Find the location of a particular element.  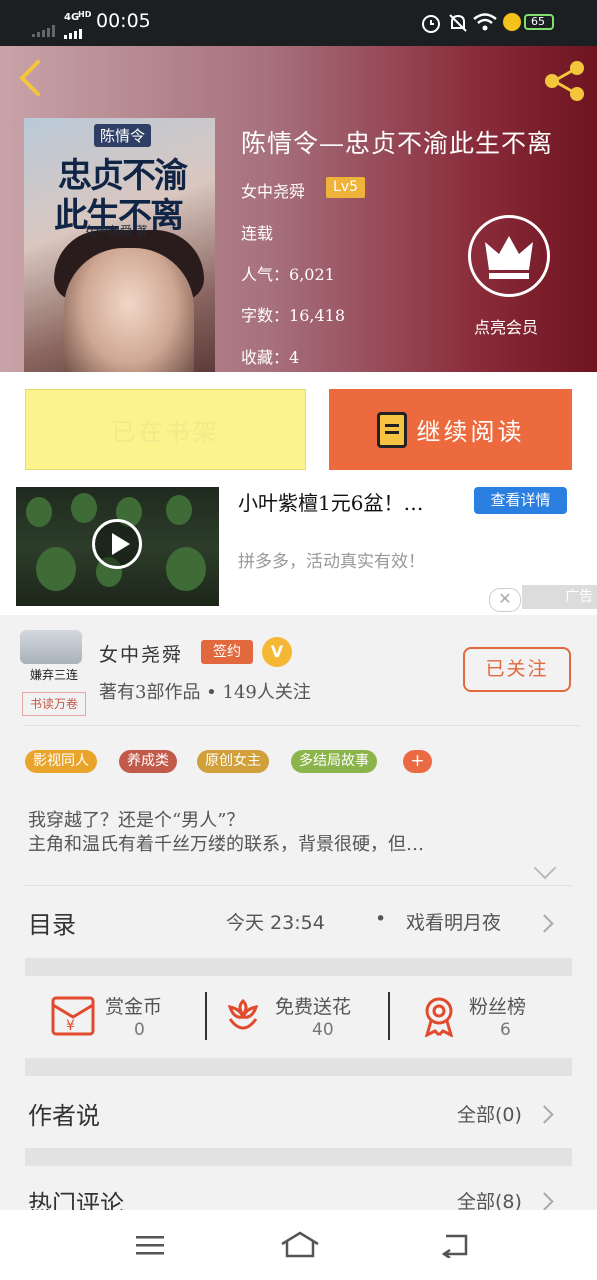

system-nav-bar is located at coordinates (298, 1245).